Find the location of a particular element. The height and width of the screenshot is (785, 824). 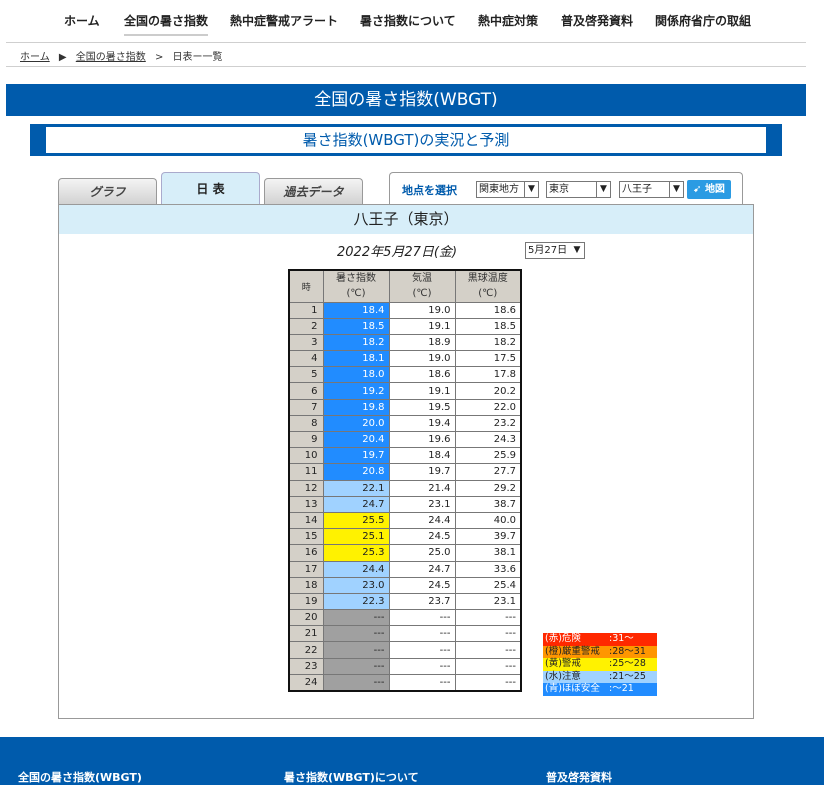

breadcrumb-home-link: ホーム is located at coordinates (35, 57).